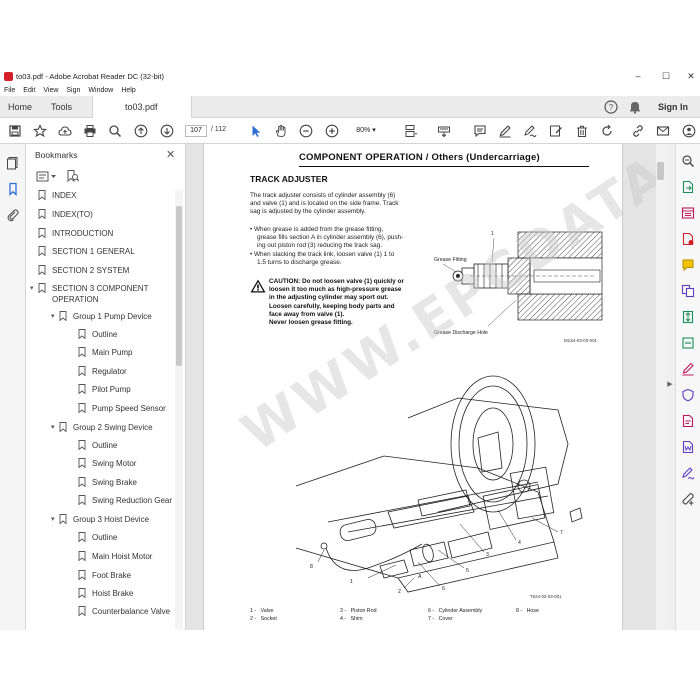 The width and height of the screenshot is (700, 700). Describe the element at coordinates (332, 131) in the screenshot. I see `zoom-in-icon` at that location.